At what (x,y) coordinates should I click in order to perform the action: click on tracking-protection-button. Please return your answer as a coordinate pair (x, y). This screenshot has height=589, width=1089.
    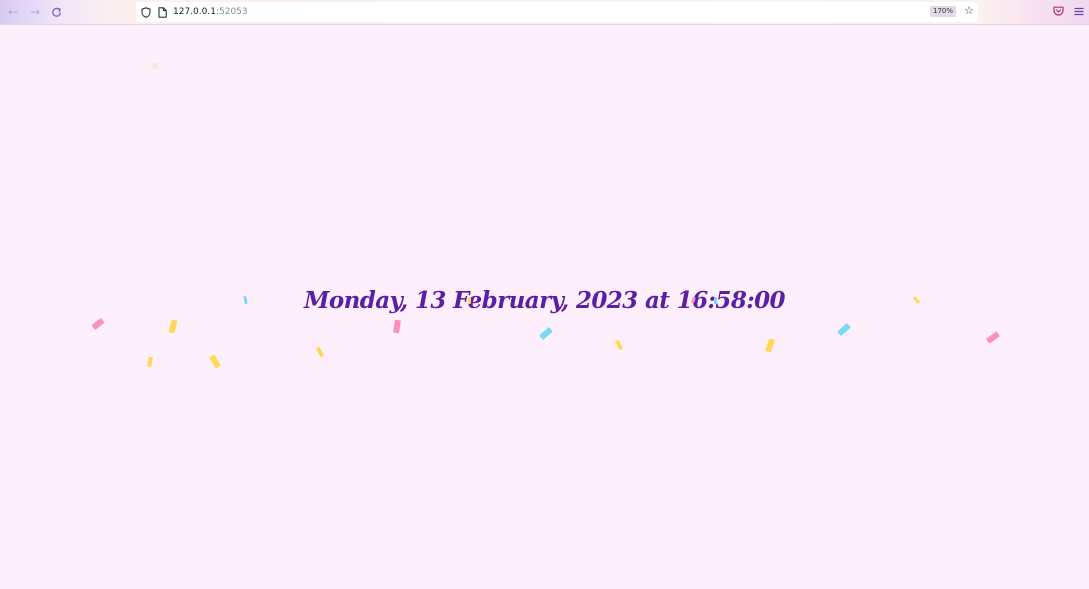
    Looking at the image, I should click on (146, 12).